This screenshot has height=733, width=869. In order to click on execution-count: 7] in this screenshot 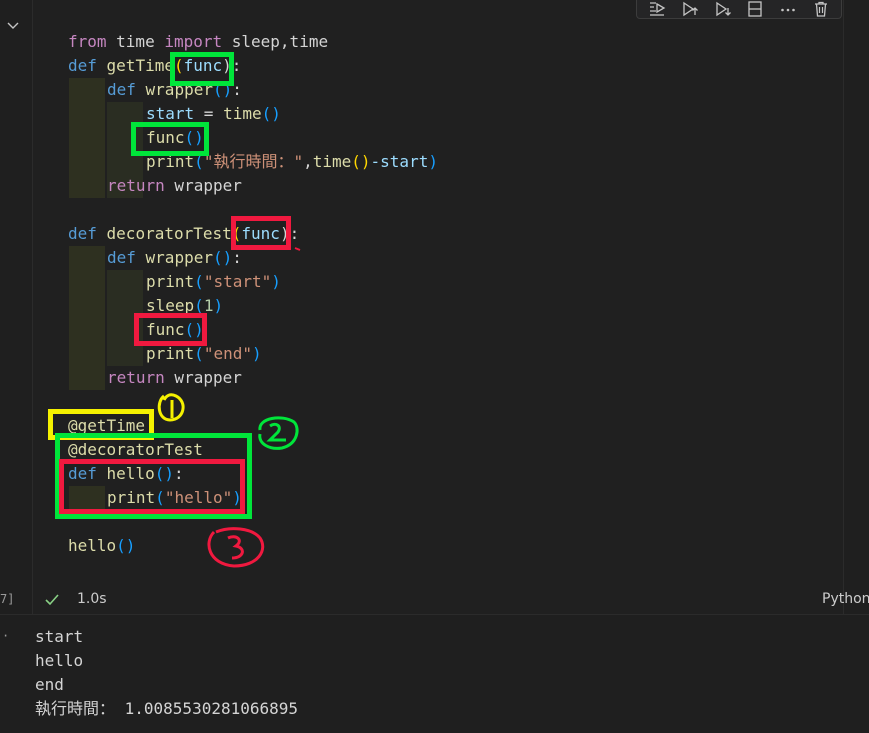, I will do `click(7, 599)`.